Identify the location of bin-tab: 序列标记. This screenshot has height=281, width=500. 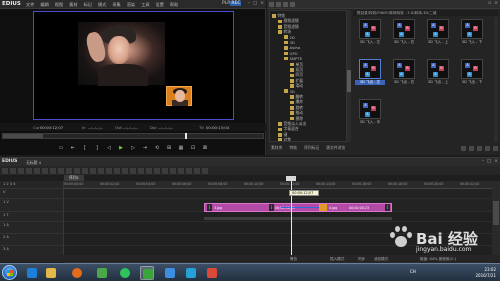
(311, 148).